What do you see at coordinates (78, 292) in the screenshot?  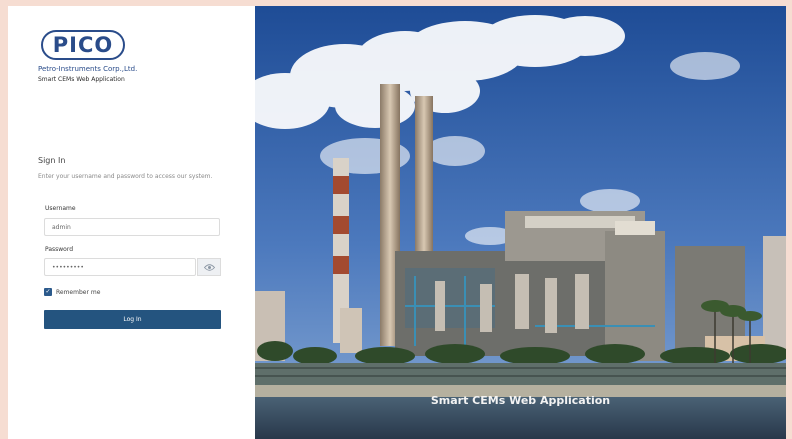 I see `remember-label: Remember me` at bounding box center [78, 292].